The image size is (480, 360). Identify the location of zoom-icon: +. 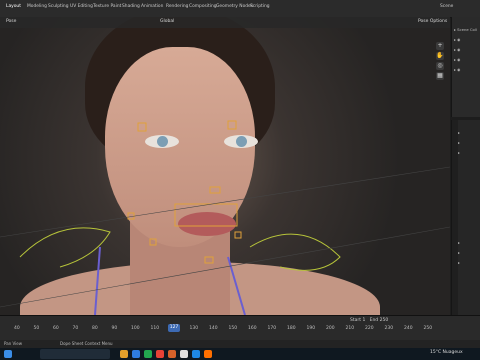
(440, 46).